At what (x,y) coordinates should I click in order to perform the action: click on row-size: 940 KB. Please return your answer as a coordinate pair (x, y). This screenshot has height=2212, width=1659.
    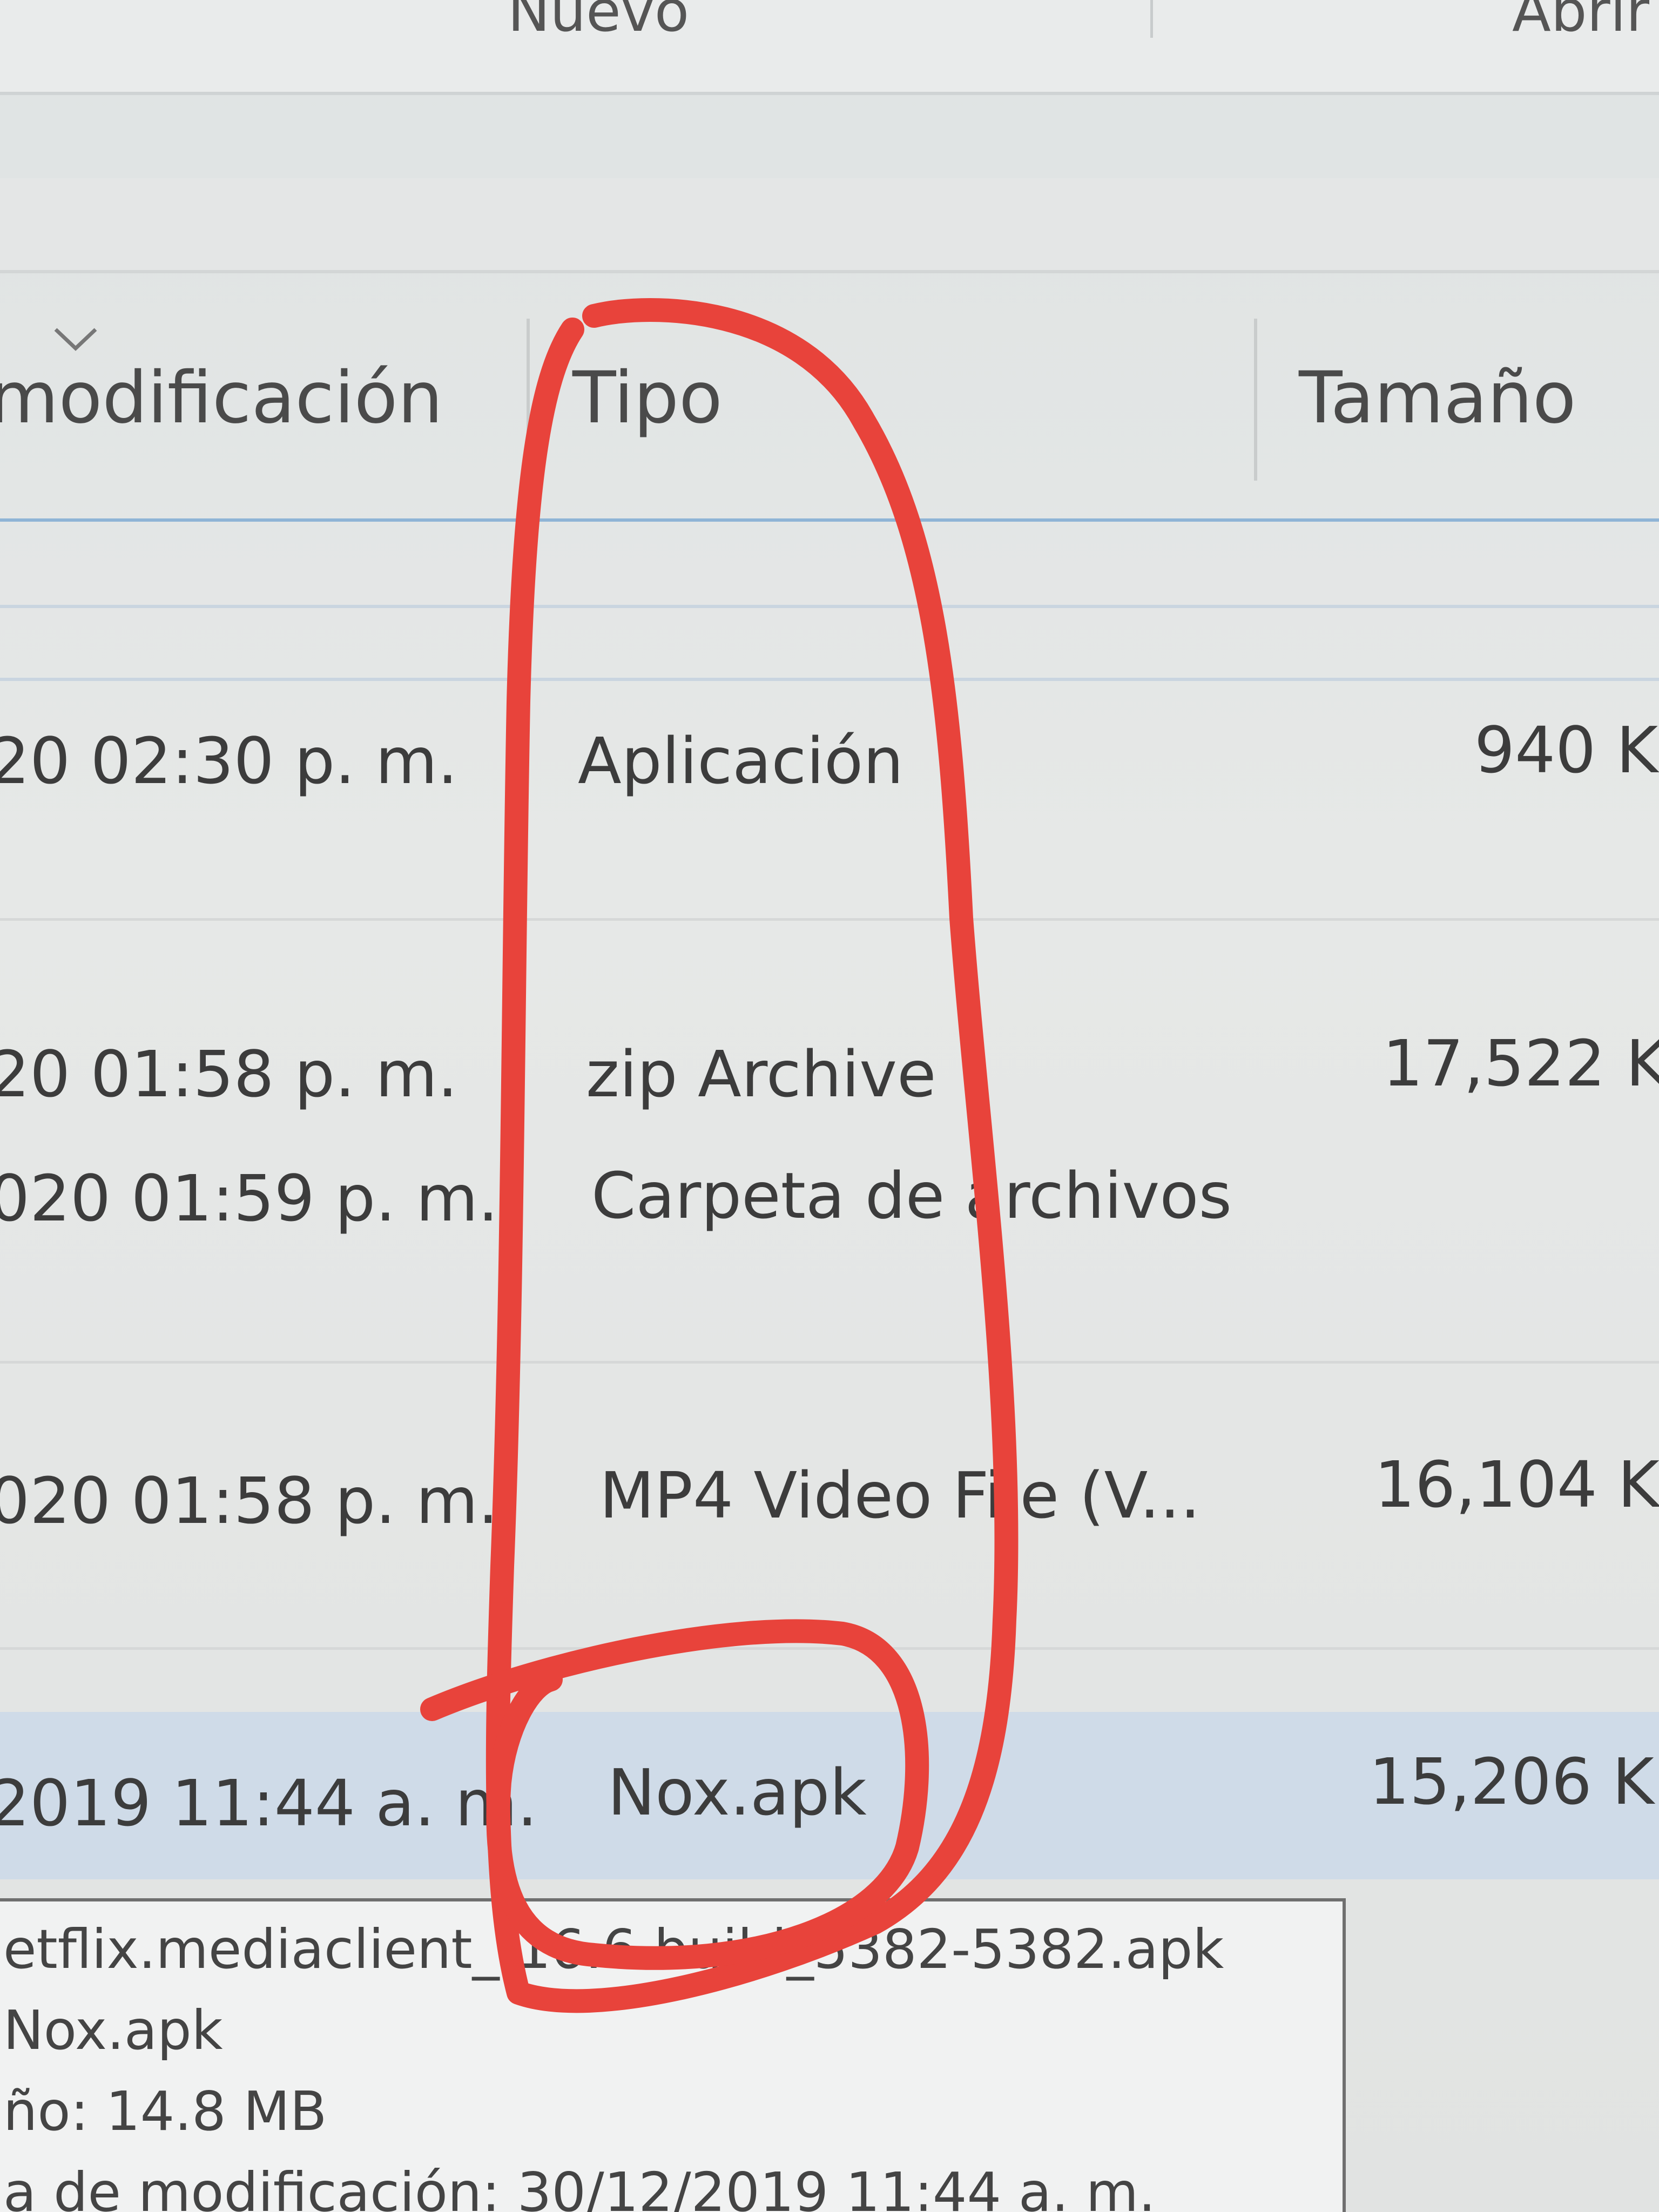
    Looking at the image, I should click on (1566, 750).